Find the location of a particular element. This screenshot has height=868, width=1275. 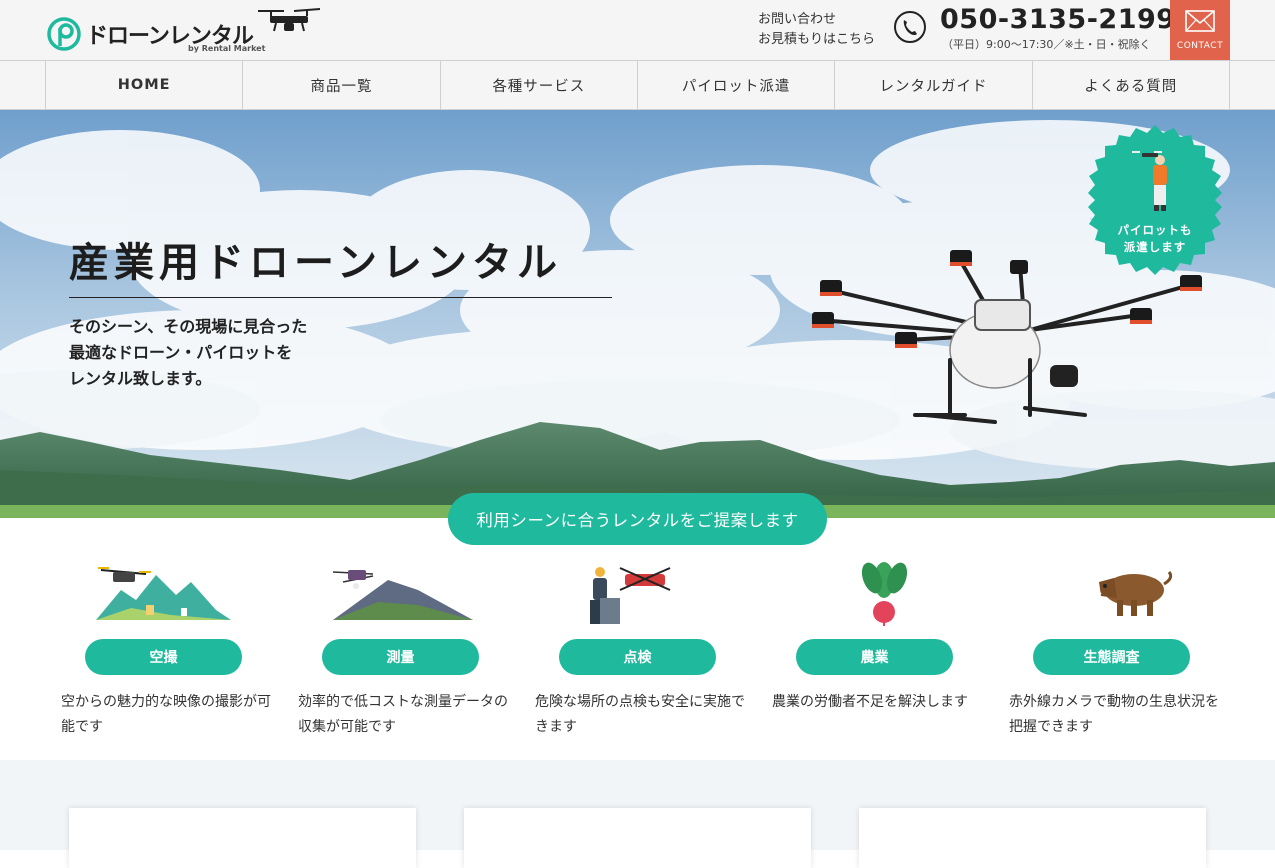

nav-item-services: 各種サービス is located at coordinates (539, 85).